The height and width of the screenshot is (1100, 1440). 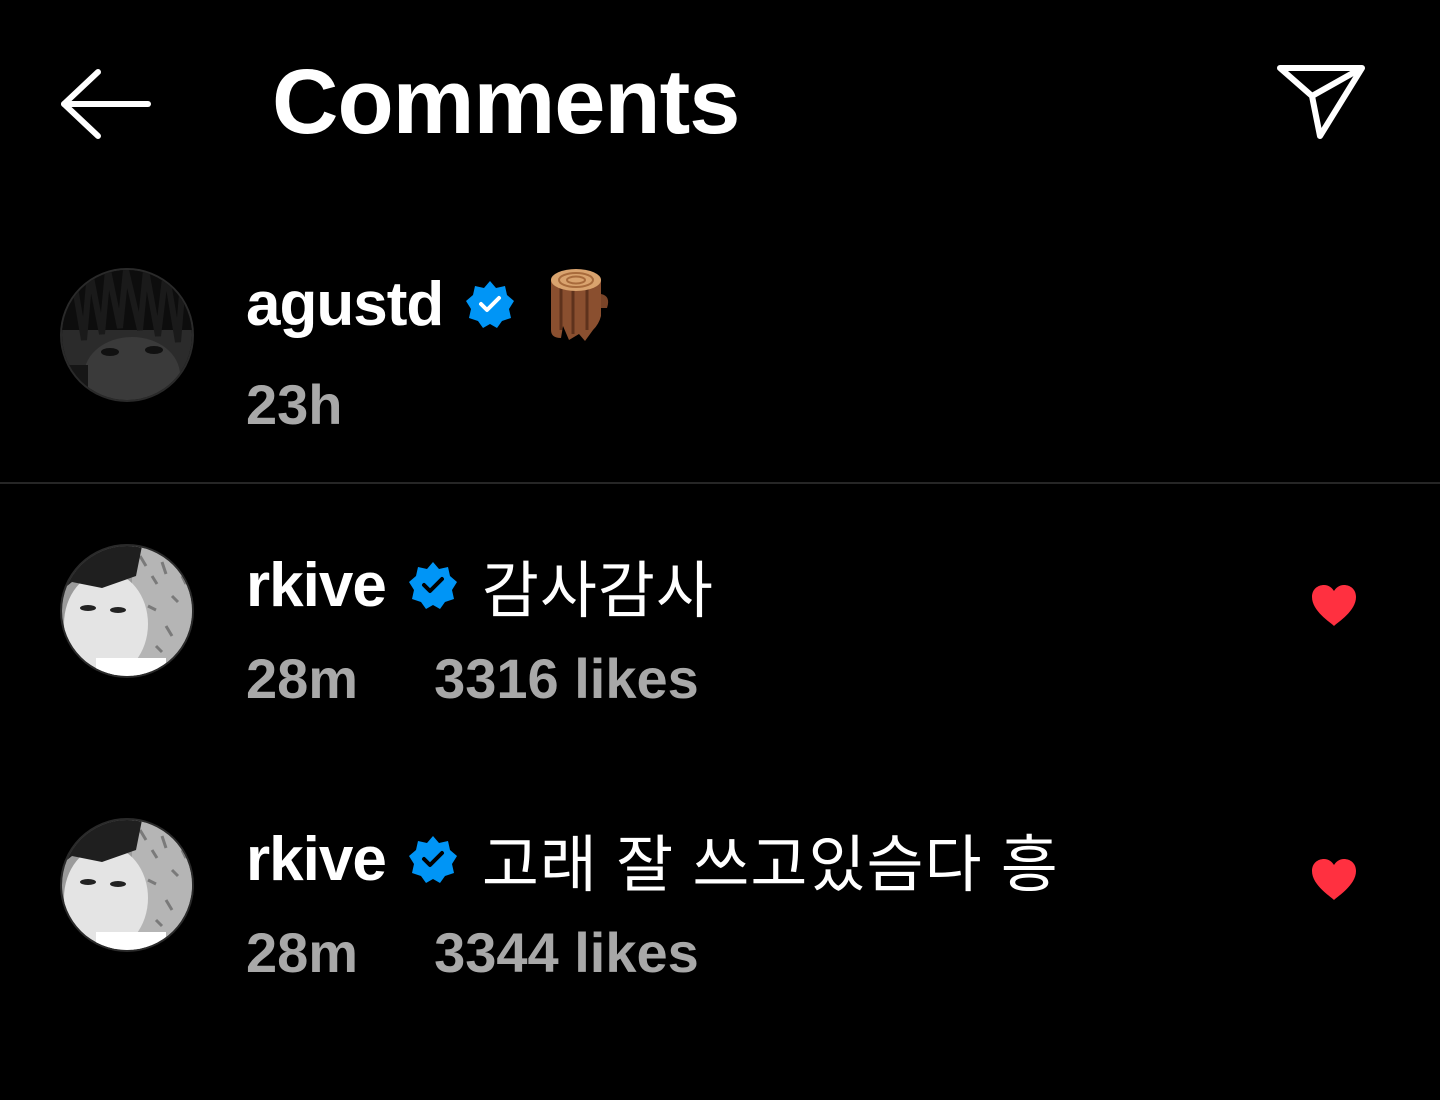 What do you see at coordinates (770, 865) in the screenshot?
I see `comment-text: 고래 잘 쓰고있슴다 흥` at bounding box center [770, 865].